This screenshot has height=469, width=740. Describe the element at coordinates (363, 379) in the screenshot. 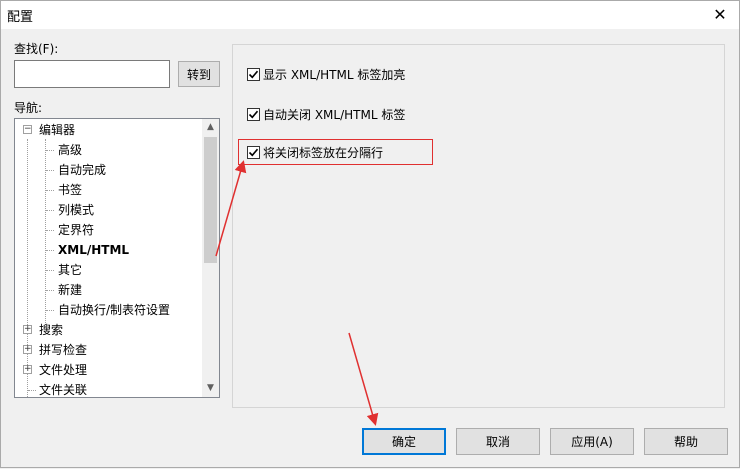

I see `arrow-to-ok` at that location.